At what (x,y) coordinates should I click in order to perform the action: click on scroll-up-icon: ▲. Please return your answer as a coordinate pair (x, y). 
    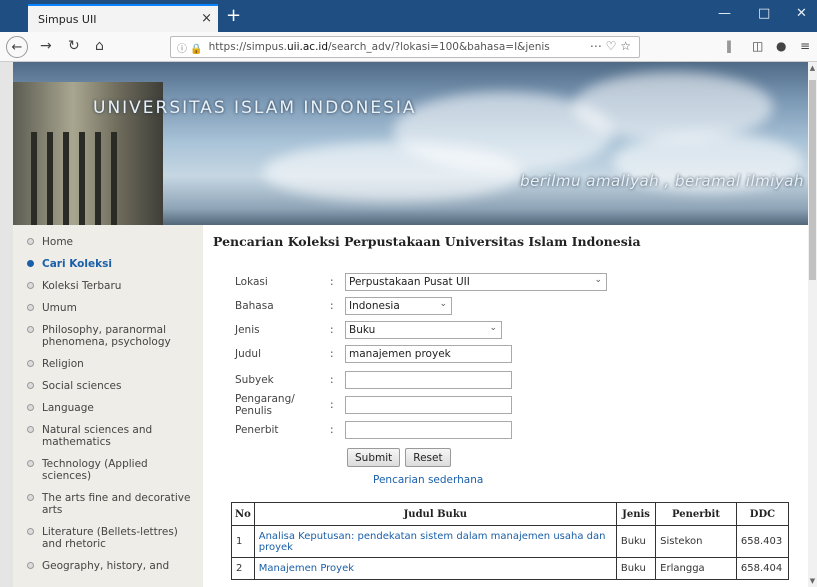
    Looking at the image, I should click on (812, 68).